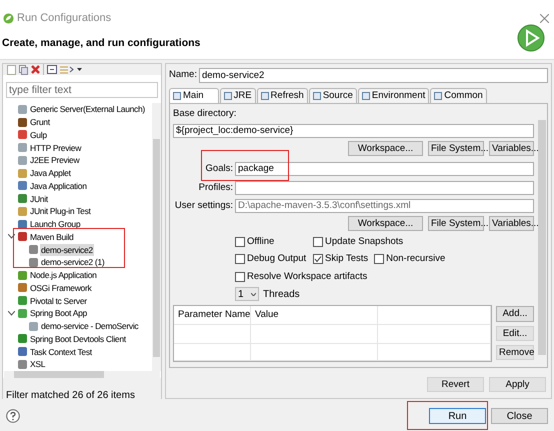  Describe the element at coordinates (67, 69) in the screenshot. I see `filter-icon` at that location.